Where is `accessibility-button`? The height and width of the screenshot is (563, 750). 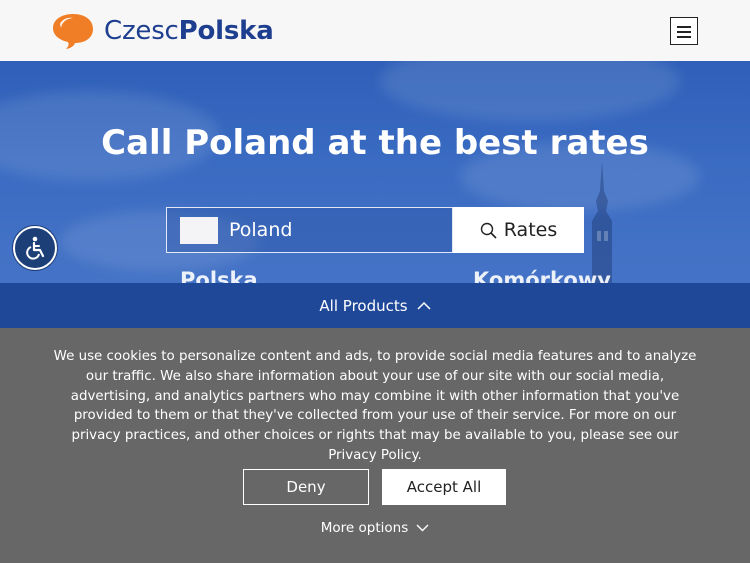
accessibility-button is located at coordinates (35, 248).